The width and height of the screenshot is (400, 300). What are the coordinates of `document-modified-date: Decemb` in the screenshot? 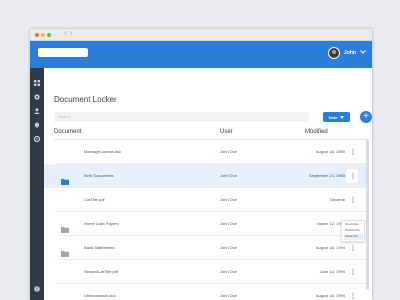 It's located at (337, 199).